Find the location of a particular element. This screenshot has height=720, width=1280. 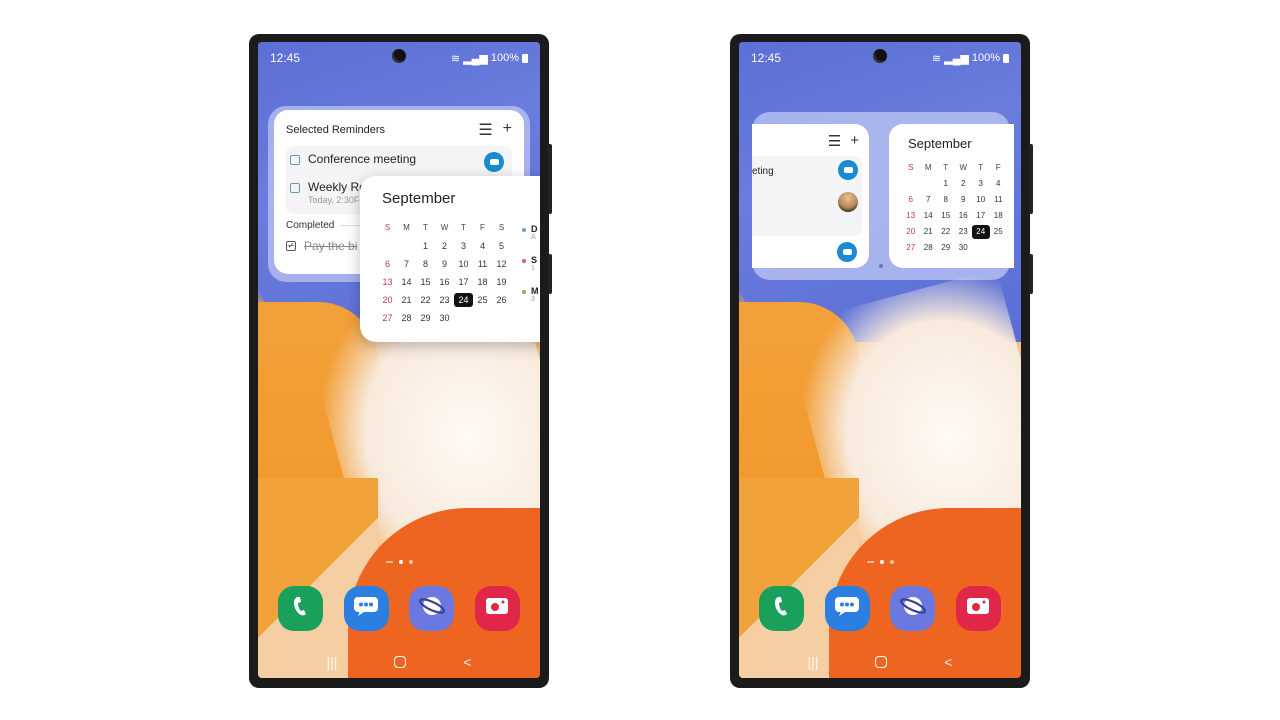

battery-icon is located at coordinates (1006, 58).